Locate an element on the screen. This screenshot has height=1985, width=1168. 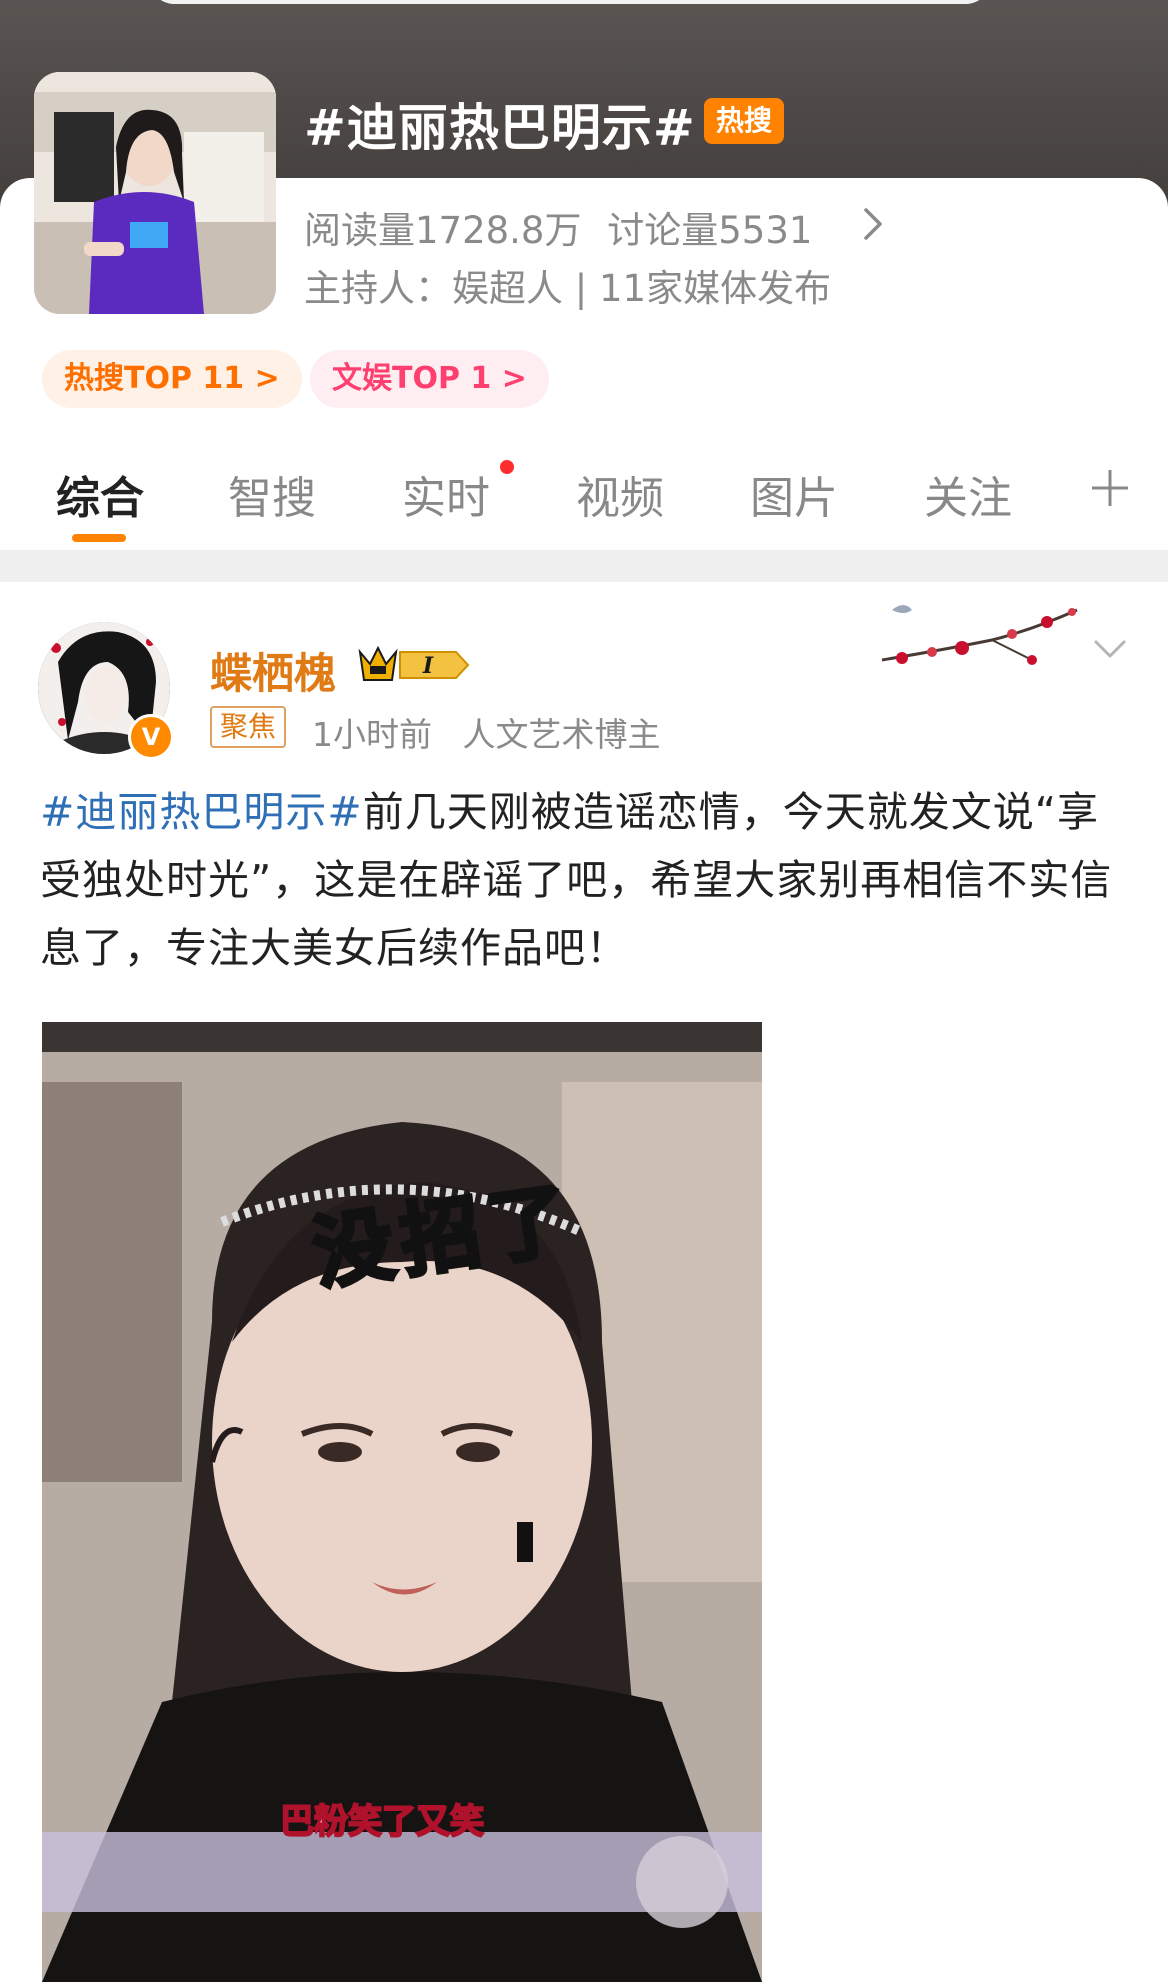
post-meta: 1小时前 人文艺术博主 is located at coordinates (496, 732).